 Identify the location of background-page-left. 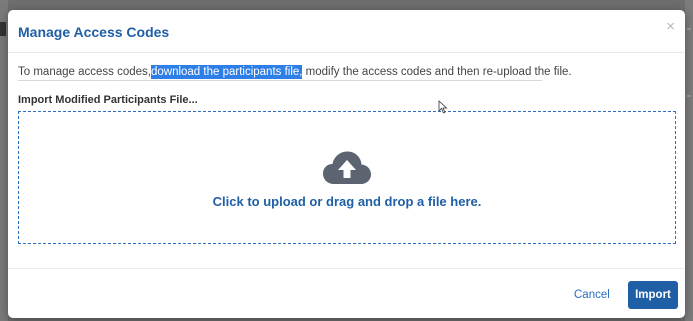
(4, 160).